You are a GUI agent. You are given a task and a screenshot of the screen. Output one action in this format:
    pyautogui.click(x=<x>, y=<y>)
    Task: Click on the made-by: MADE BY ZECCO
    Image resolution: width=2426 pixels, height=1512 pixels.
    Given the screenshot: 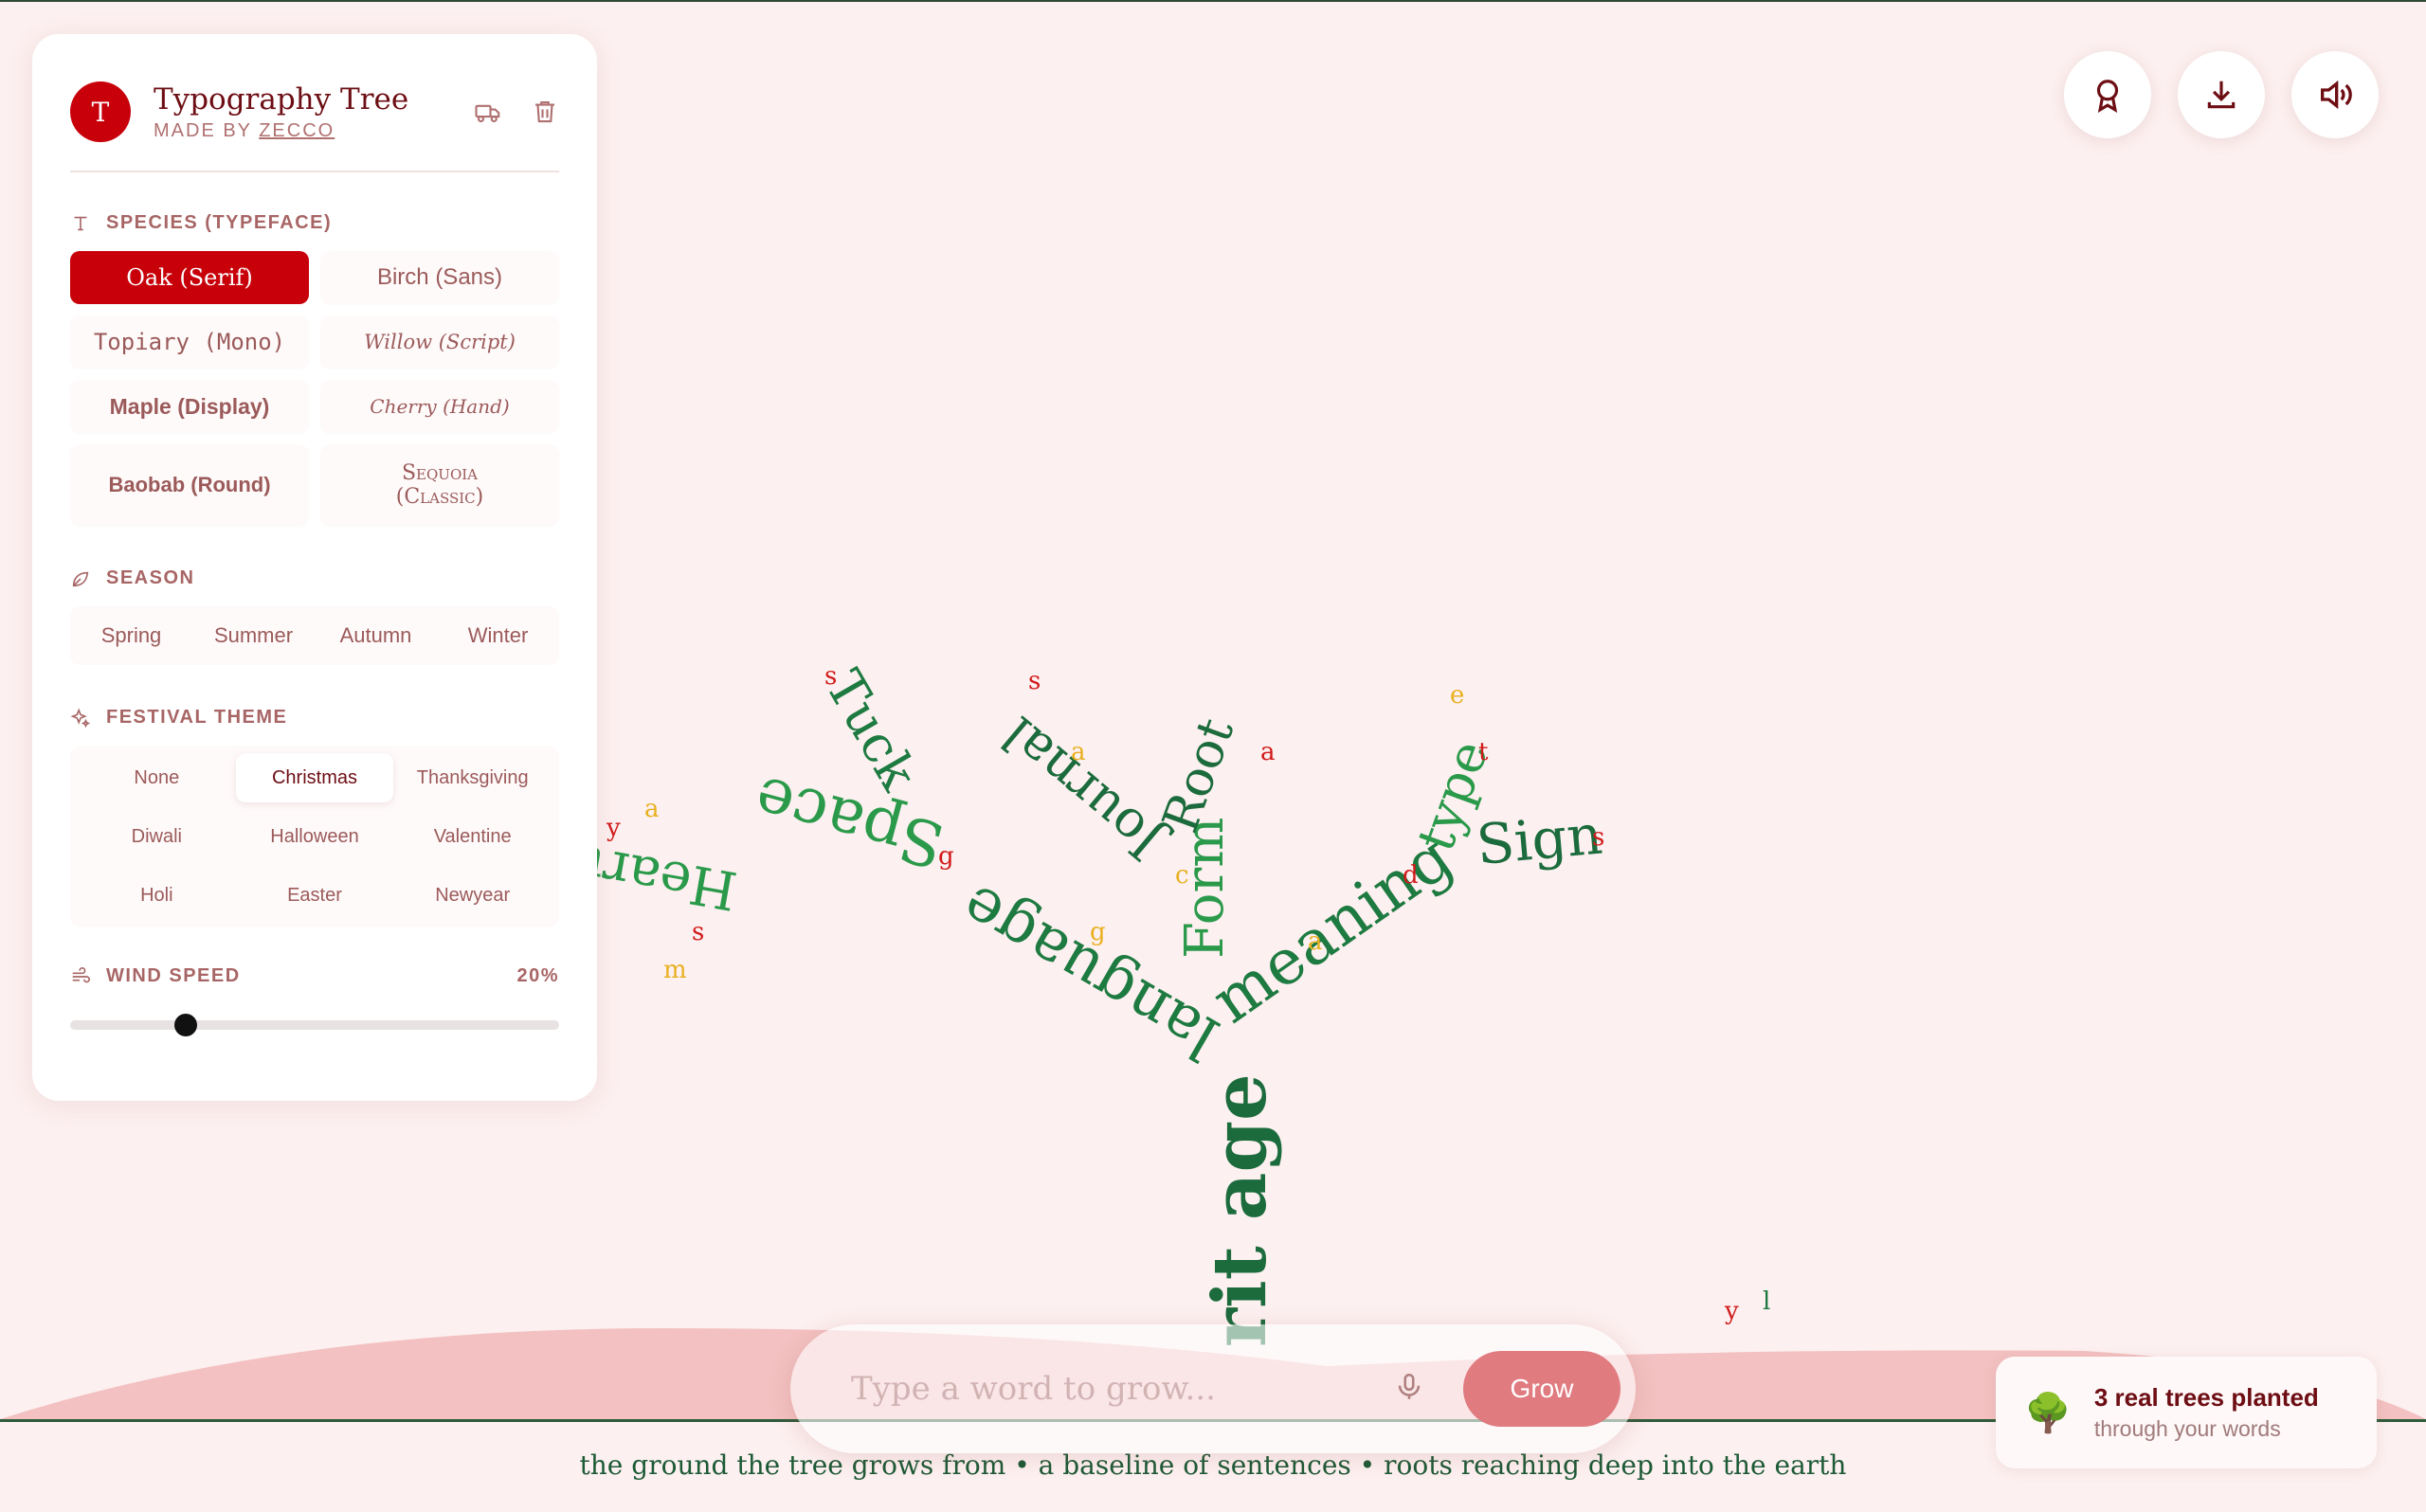 What is the action you would take?
    pyautogui.click(x=244, y=130)
    